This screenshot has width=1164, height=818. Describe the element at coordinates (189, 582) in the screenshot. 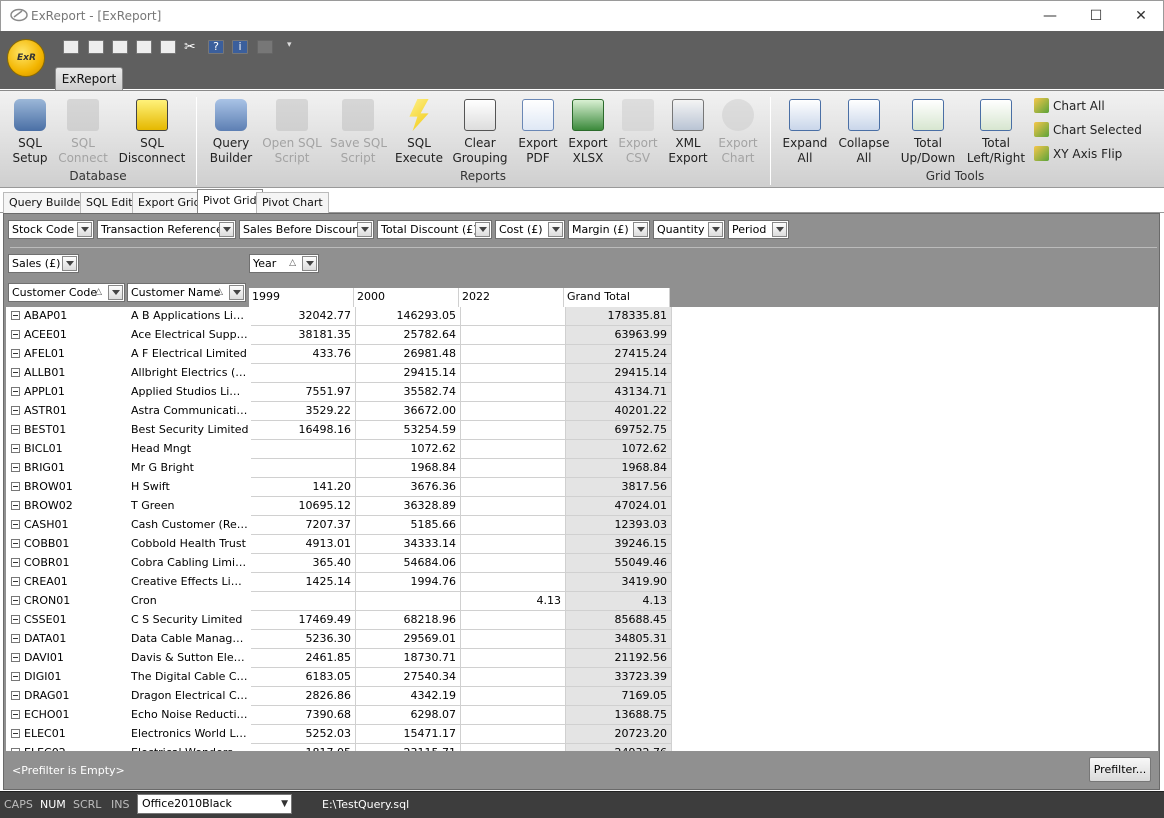

I see `row-header-customer-name: Creative Effects Limited` at that location.